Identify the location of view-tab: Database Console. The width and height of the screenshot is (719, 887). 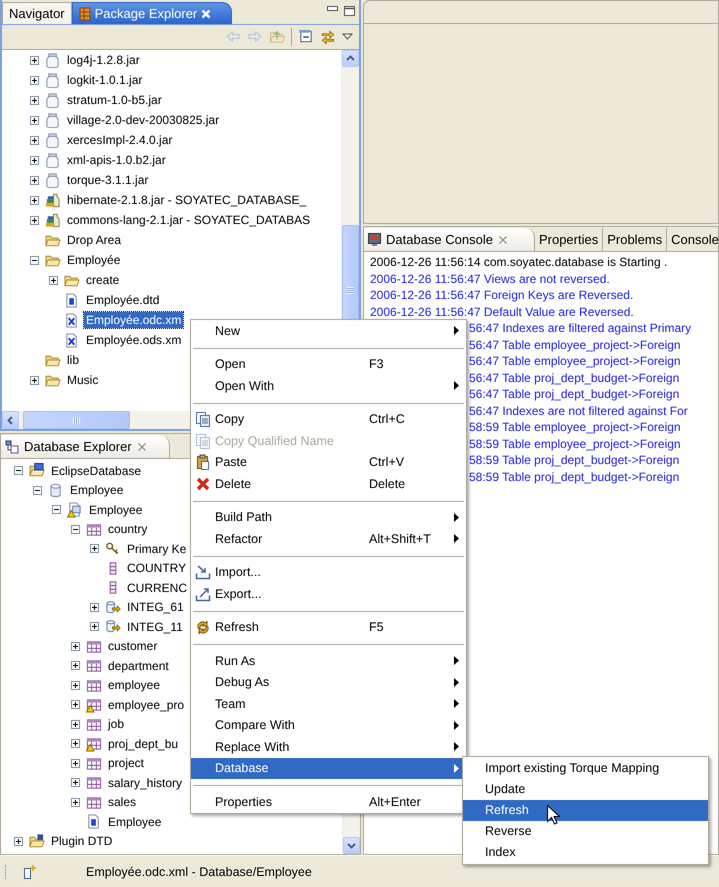
(449, 239).